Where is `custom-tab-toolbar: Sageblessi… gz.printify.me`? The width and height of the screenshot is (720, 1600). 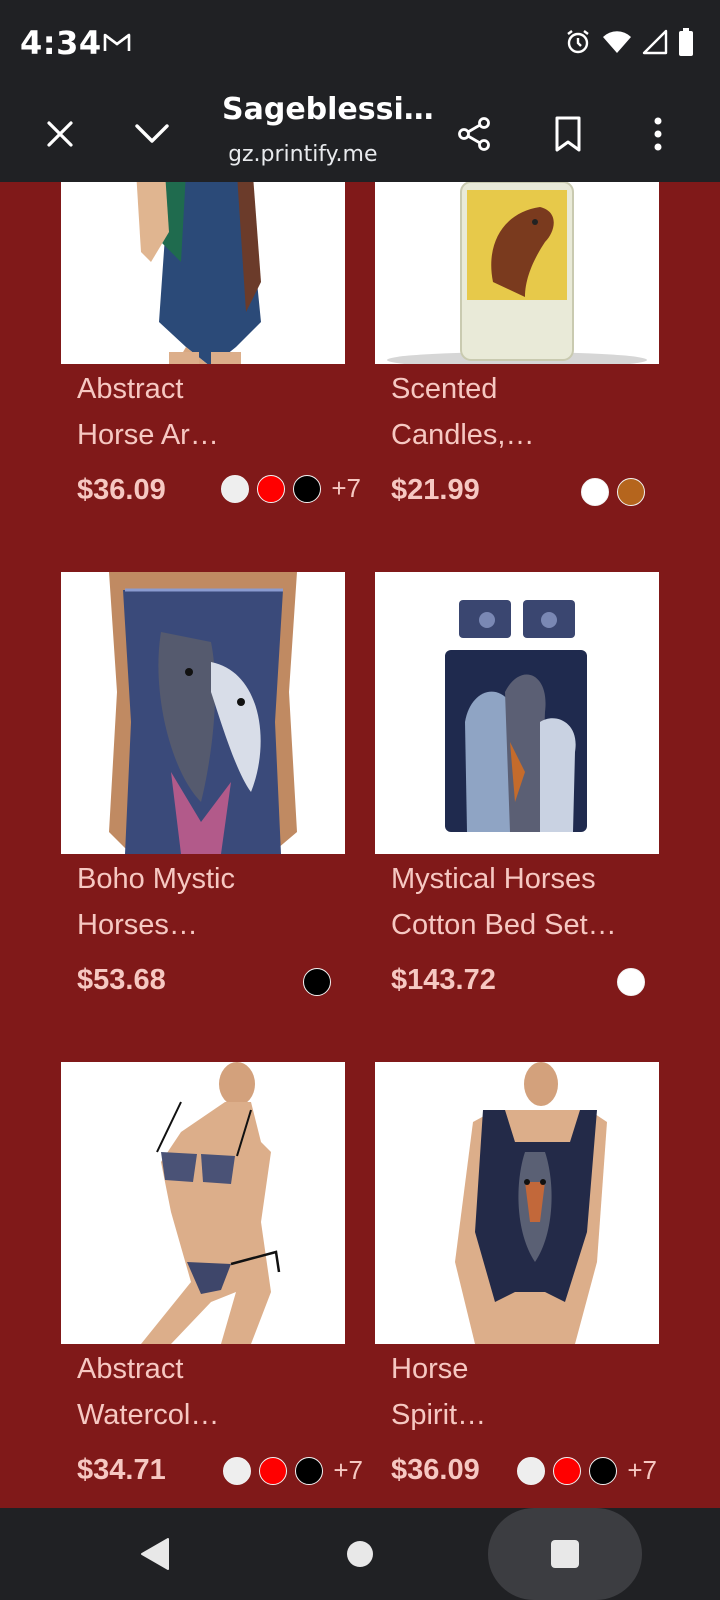
custom-tab-toolbar: Sageblessi… gz.printify.me is located at coordinates (360, 134).